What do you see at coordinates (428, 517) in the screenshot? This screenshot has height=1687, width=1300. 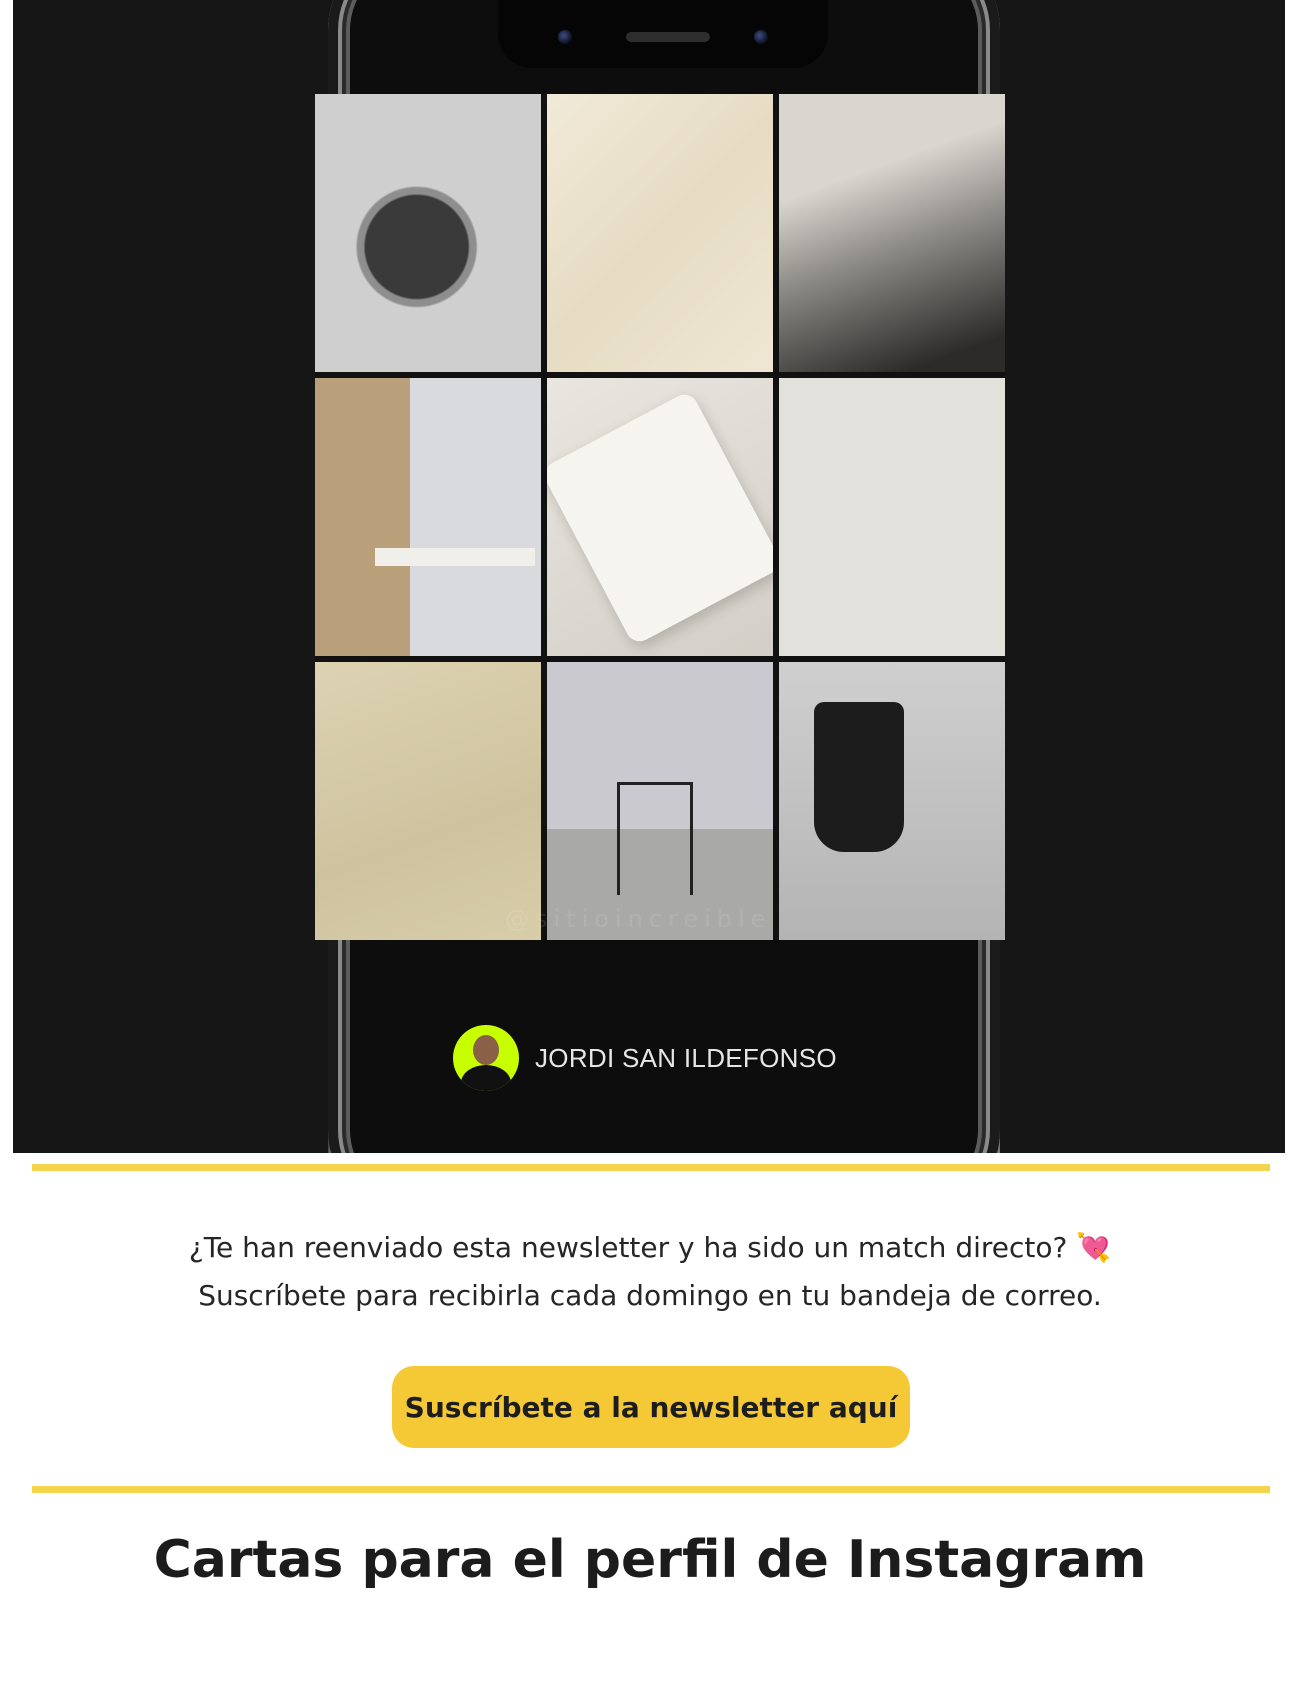 I see `grid-tile-table-photo` at bounding box center [428, 517].